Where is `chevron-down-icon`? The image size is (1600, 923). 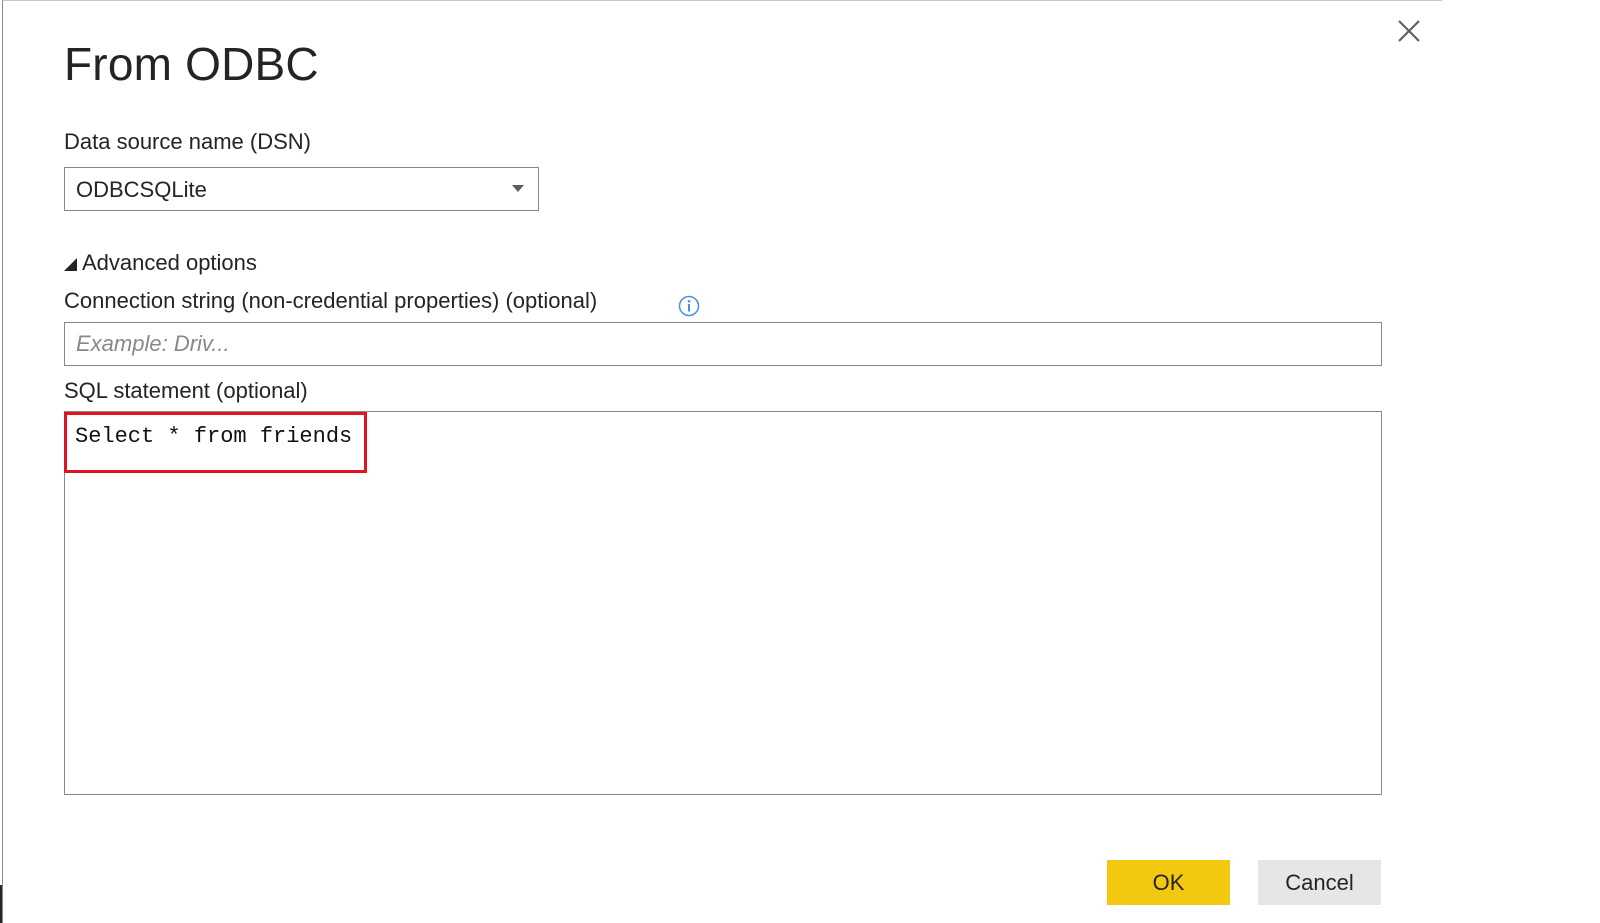 chevron-down-icon is located at coordinates (518, 188).